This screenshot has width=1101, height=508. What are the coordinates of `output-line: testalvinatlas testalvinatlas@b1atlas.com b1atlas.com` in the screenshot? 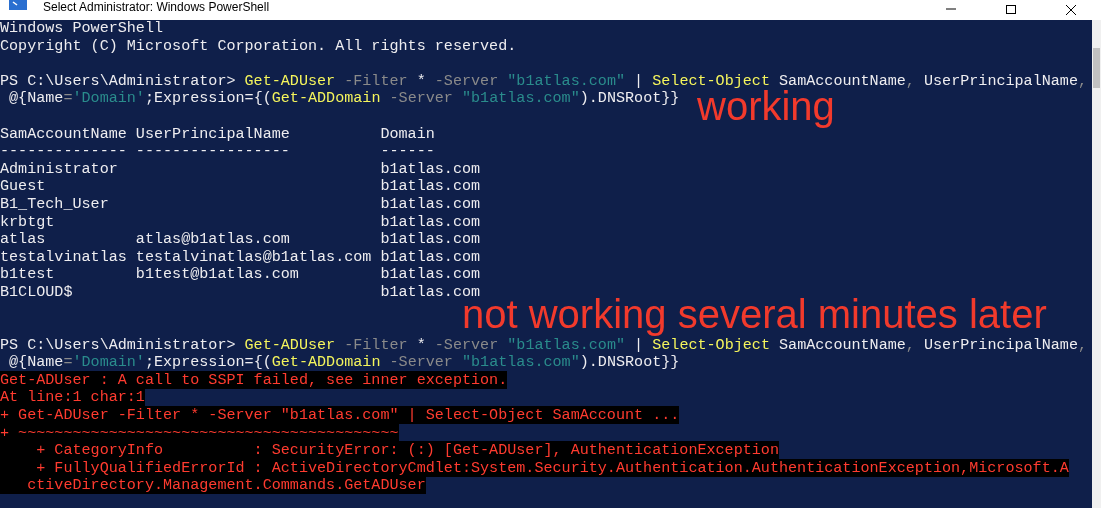 It's located at (240, 256).